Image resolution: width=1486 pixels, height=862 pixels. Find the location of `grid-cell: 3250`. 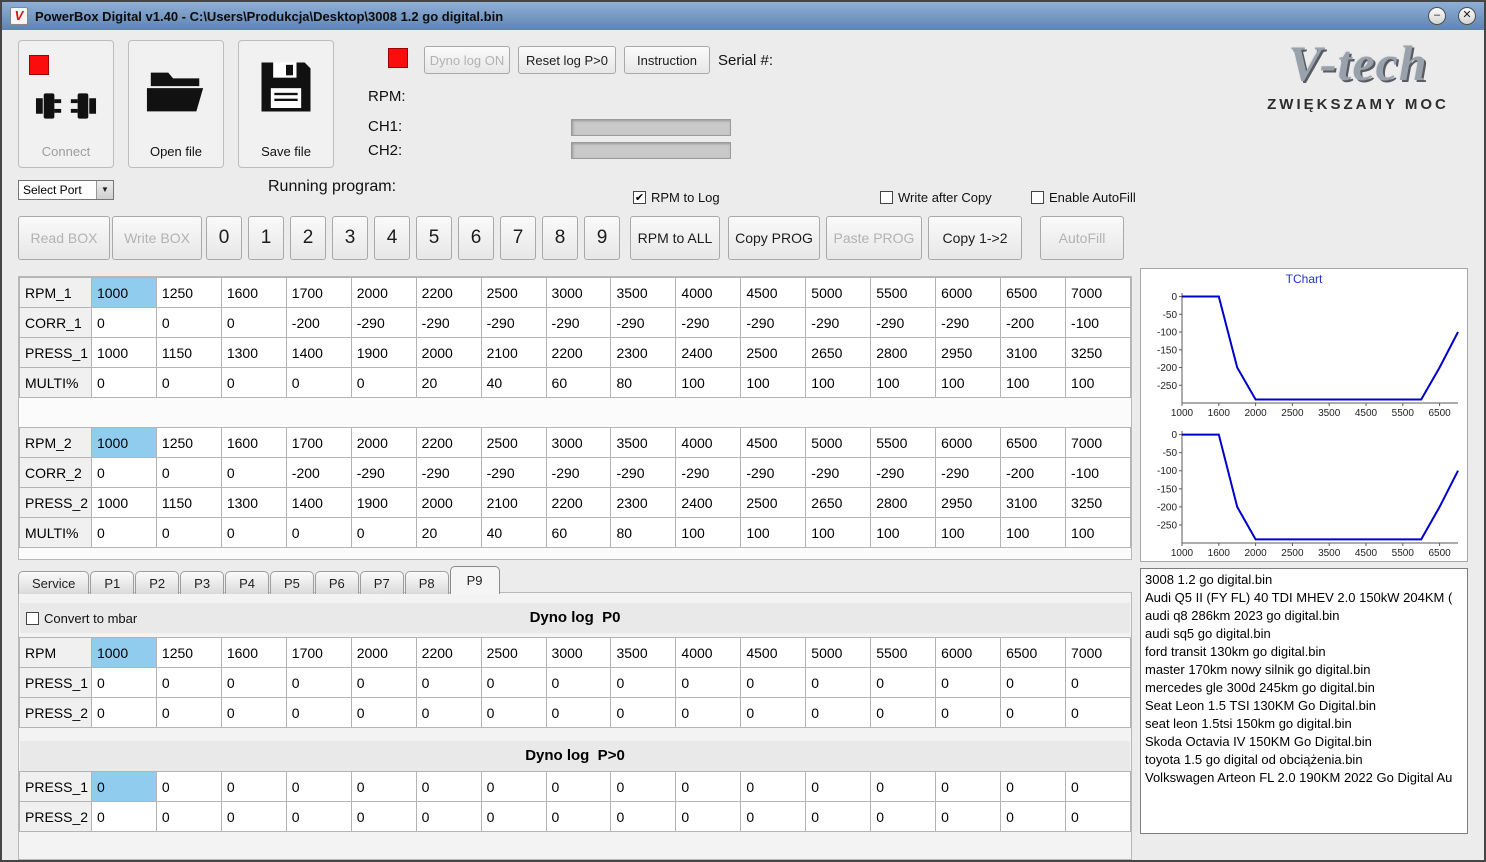

grid-cell: 3250 is located at coordinates (1098, 502).